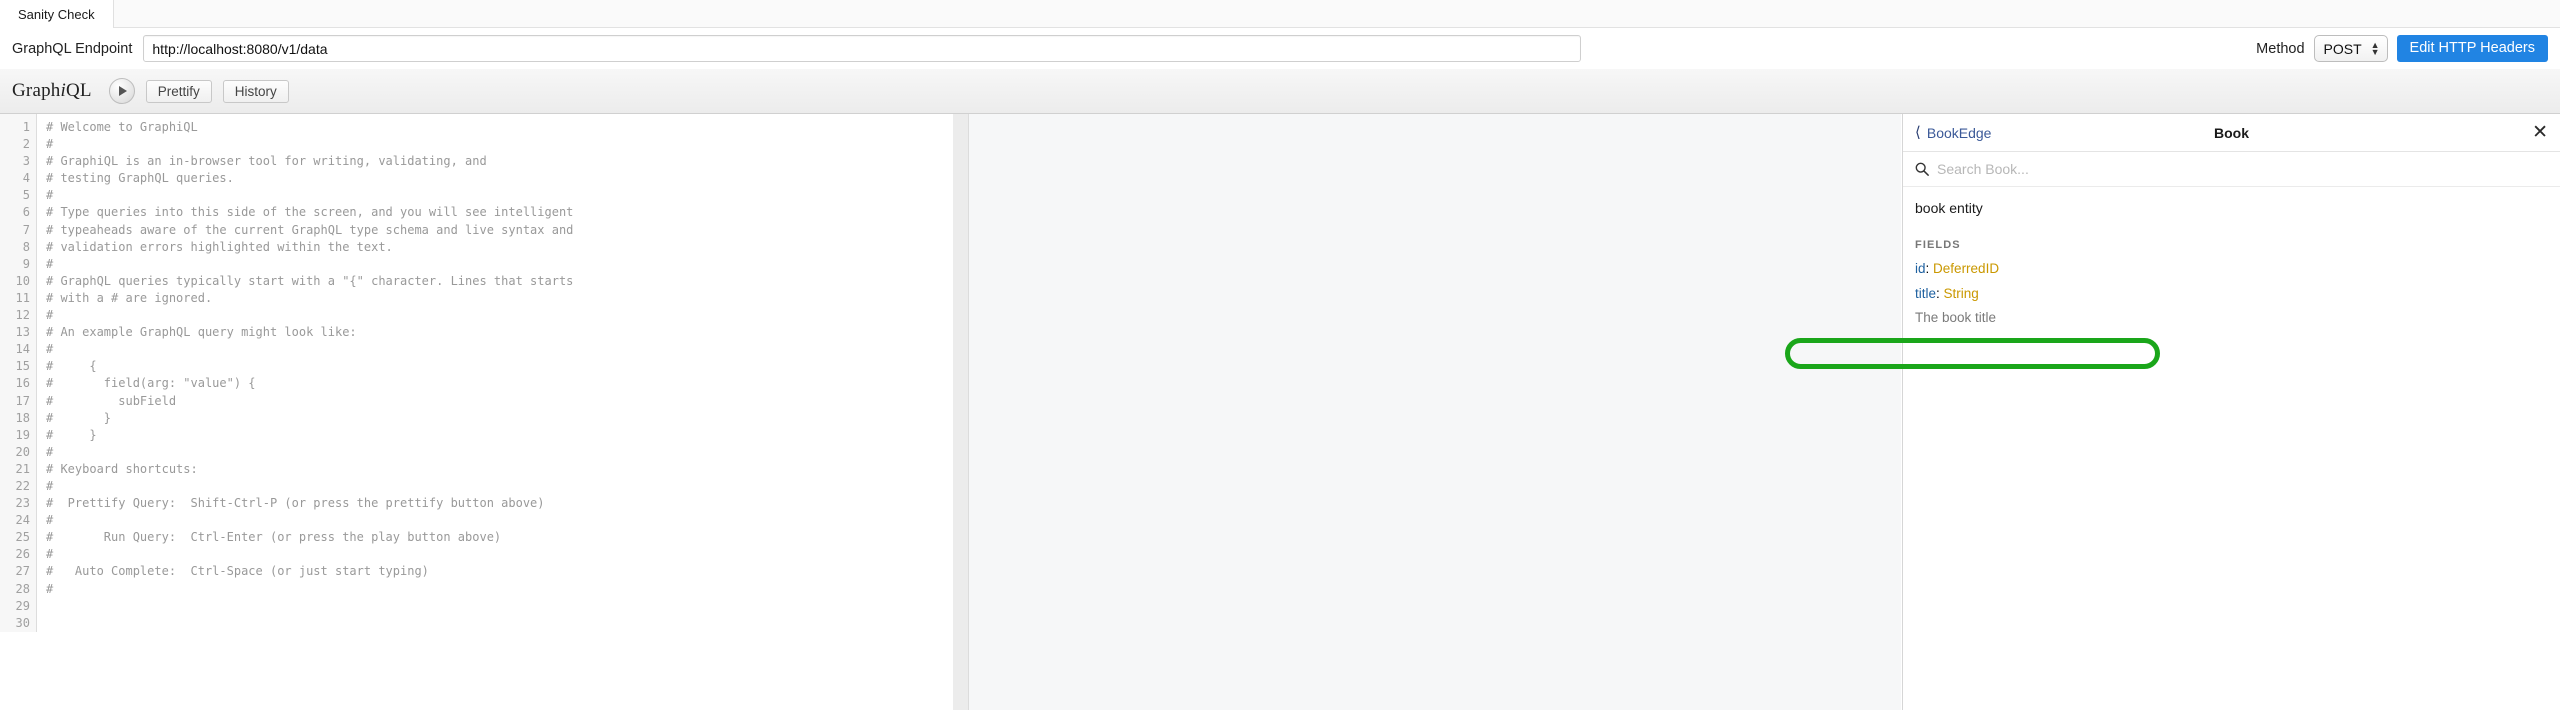  Describe the element at coordinates (26, 263) in the screenshot. I see `line-number: 9` at that location.